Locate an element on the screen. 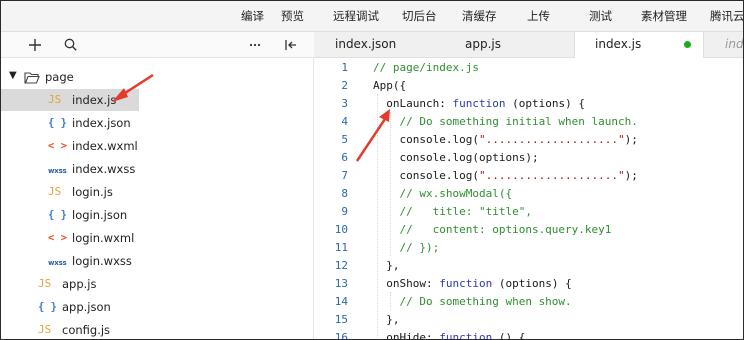 Image resolution: width=744 pixels, height=340 pixels. arrow-head is located at coordinates (120, 95).